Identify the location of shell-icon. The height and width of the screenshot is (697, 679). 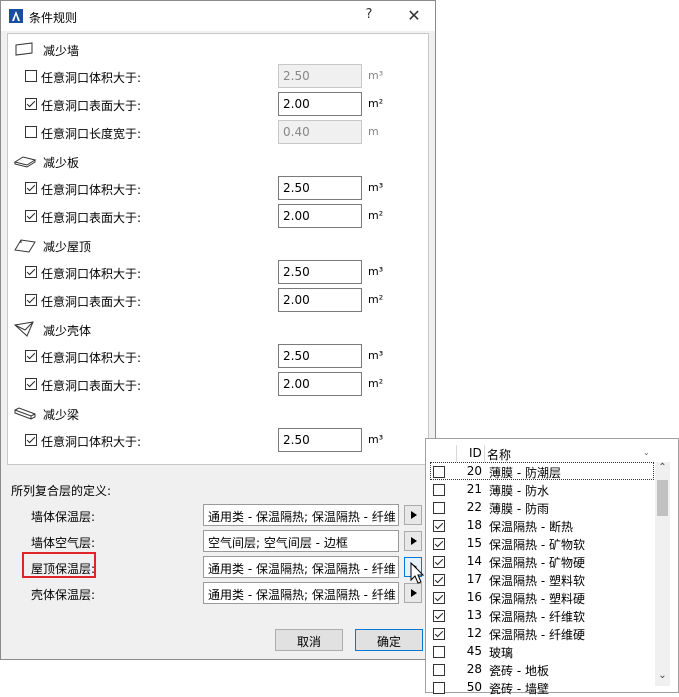
(23, 329).